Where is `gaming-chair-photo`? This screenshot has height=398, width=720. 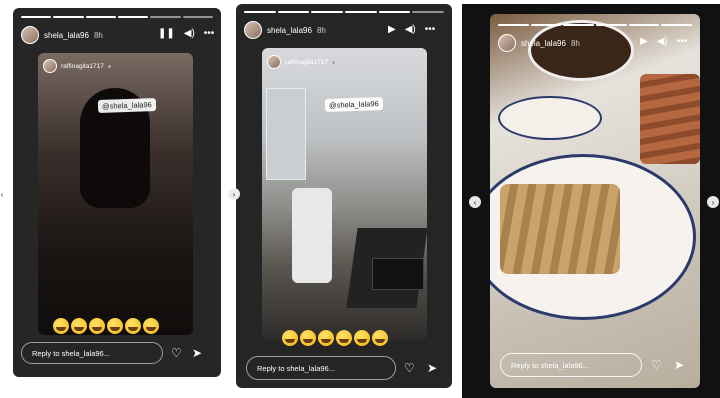 gaming-chair-photo is located at coordinates (312, 235).